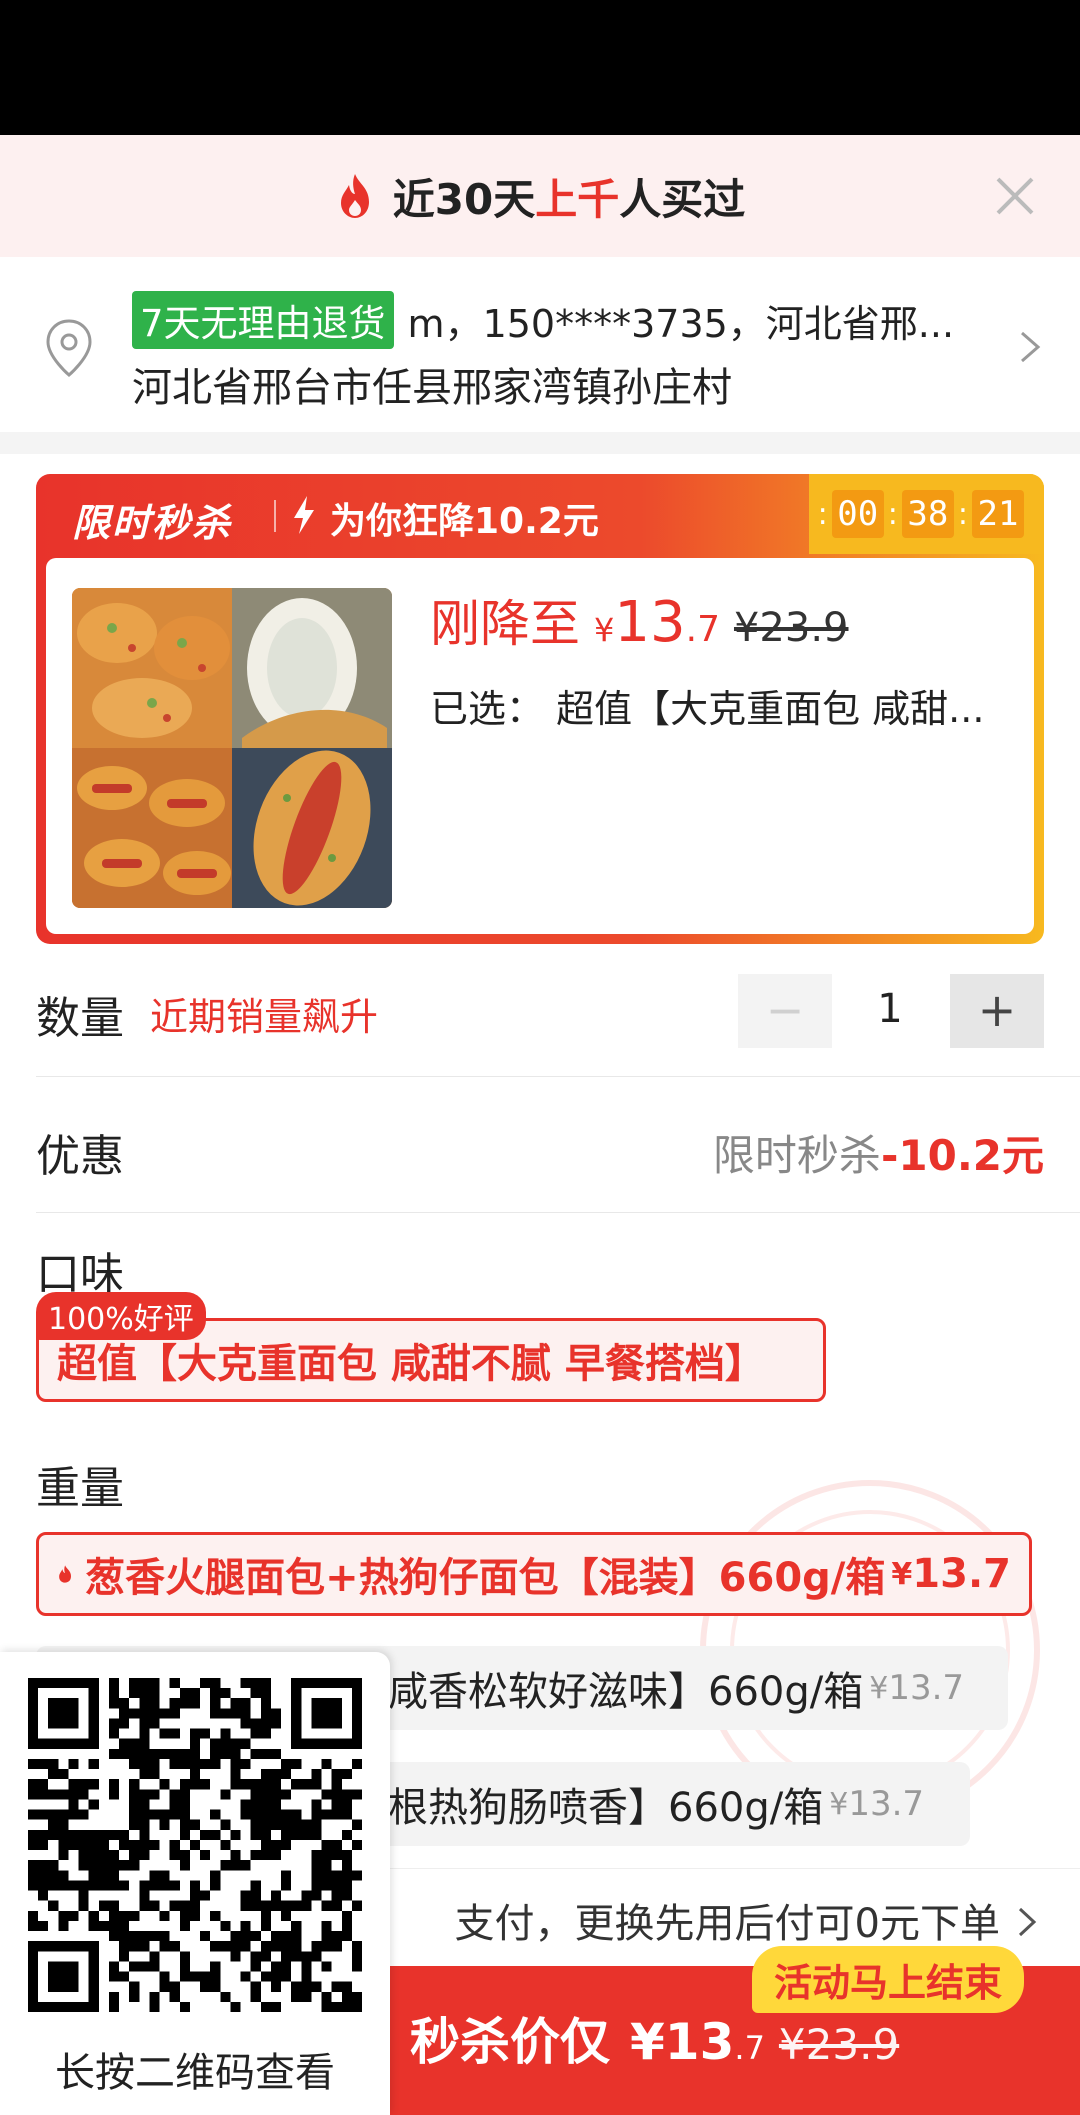 The width and height of the screenshot is (1080, 2115). I want to click on buy-price-decimal: .7, so click(749, 2048).